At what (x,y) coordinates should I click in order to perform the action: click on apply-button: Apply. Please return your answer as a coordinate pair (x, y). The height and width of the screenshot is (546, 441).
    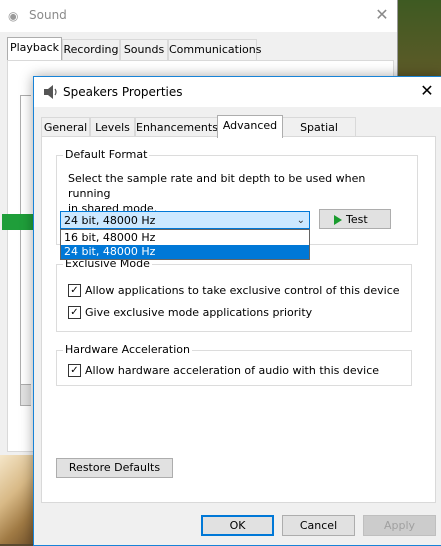
    Looking at the image, I should click on (399, 525).